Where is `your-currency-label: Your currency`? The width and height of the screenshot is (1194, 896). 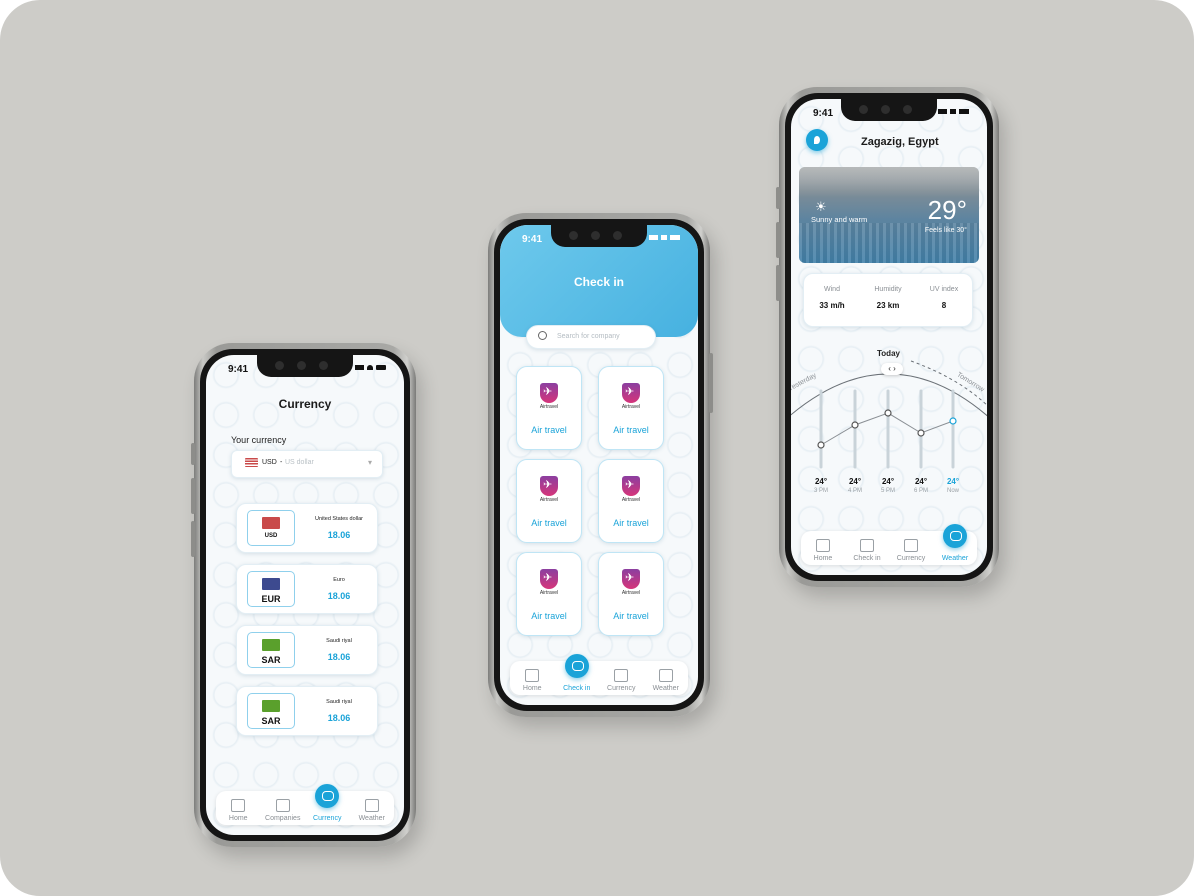
your-currency-label: Your currency is located at coordinates (259, 440).